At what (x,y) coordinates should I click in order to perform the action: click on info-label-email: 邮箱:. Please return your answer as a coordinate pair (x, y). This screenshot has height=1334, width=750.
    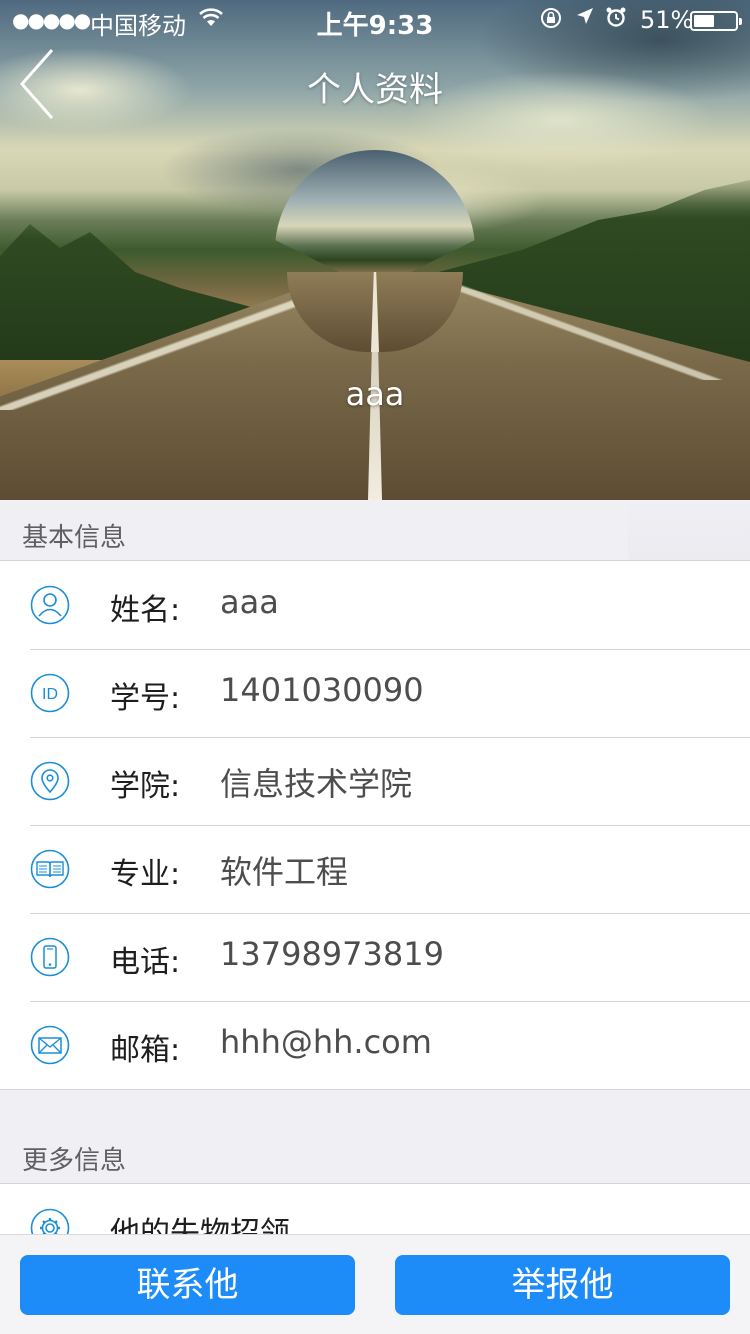
    Looking at the image, I should click on (145, 1050).